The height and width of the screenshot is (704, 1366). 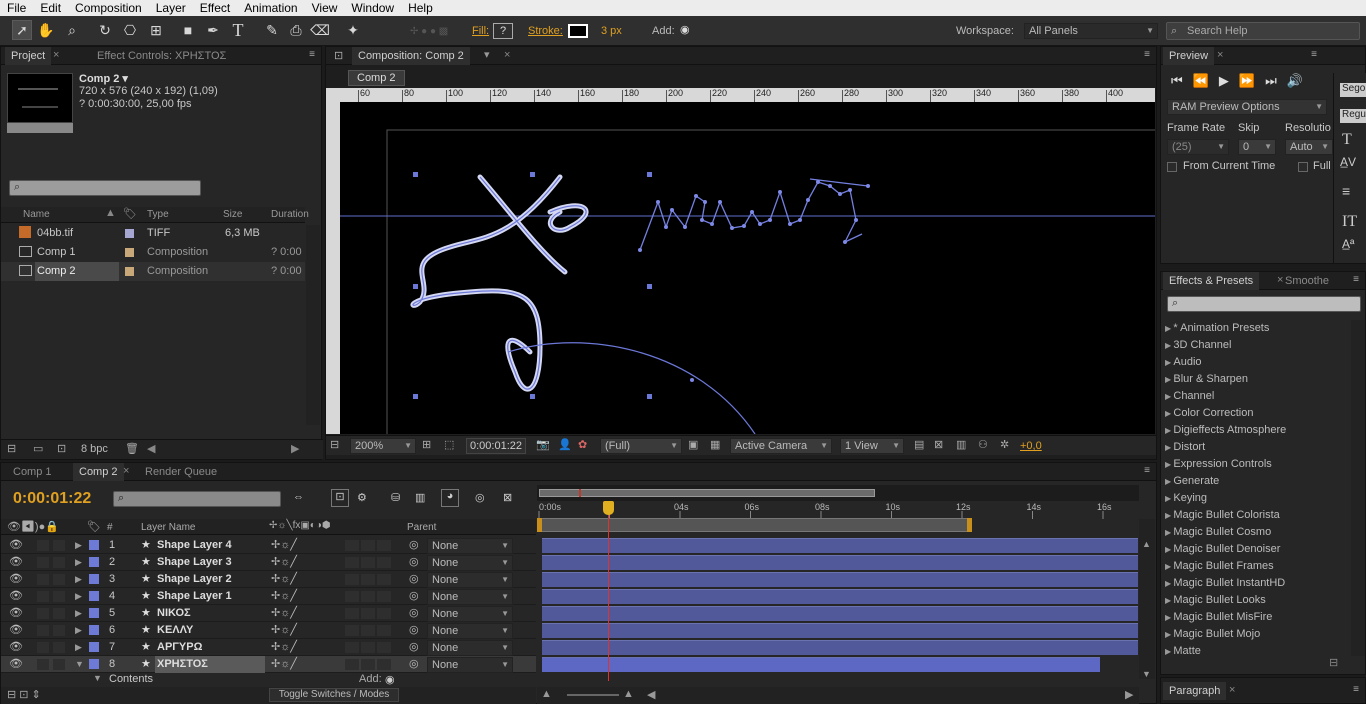 What do you see at coordinates (449, 444) in the screenshot?
I see `mask-visibility-icon: ⬚` at bounding box center [449, 444].